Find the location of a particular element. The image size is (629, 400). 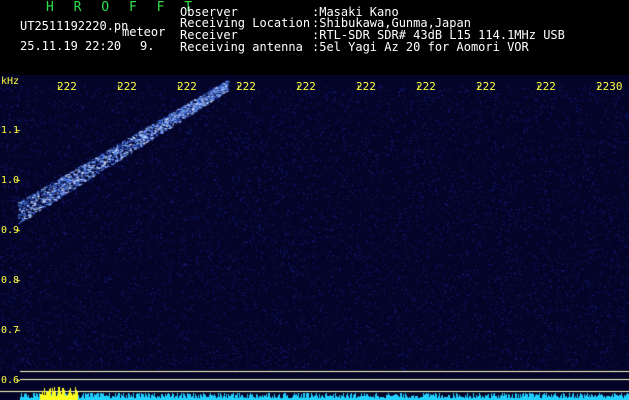

antenna-label: Receiving antenna is located at coordinates (241, 47).